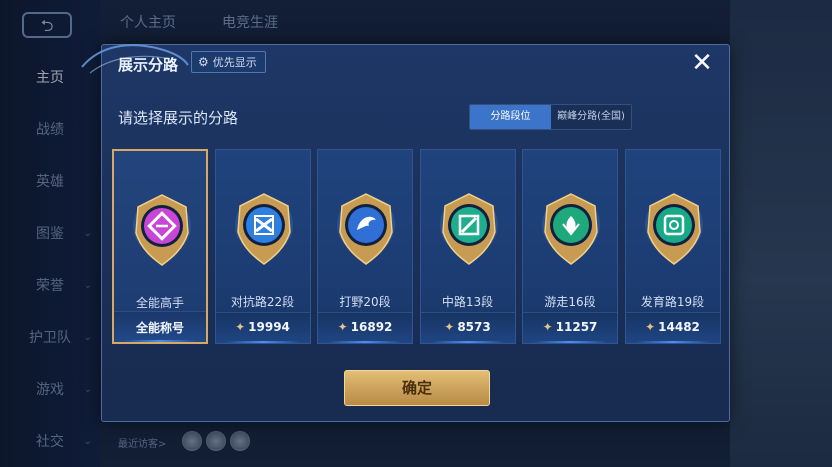 This screenshot has width=832, height=467. I want to click on lane-card-footer: ✦ 11257, so click(570, 327).